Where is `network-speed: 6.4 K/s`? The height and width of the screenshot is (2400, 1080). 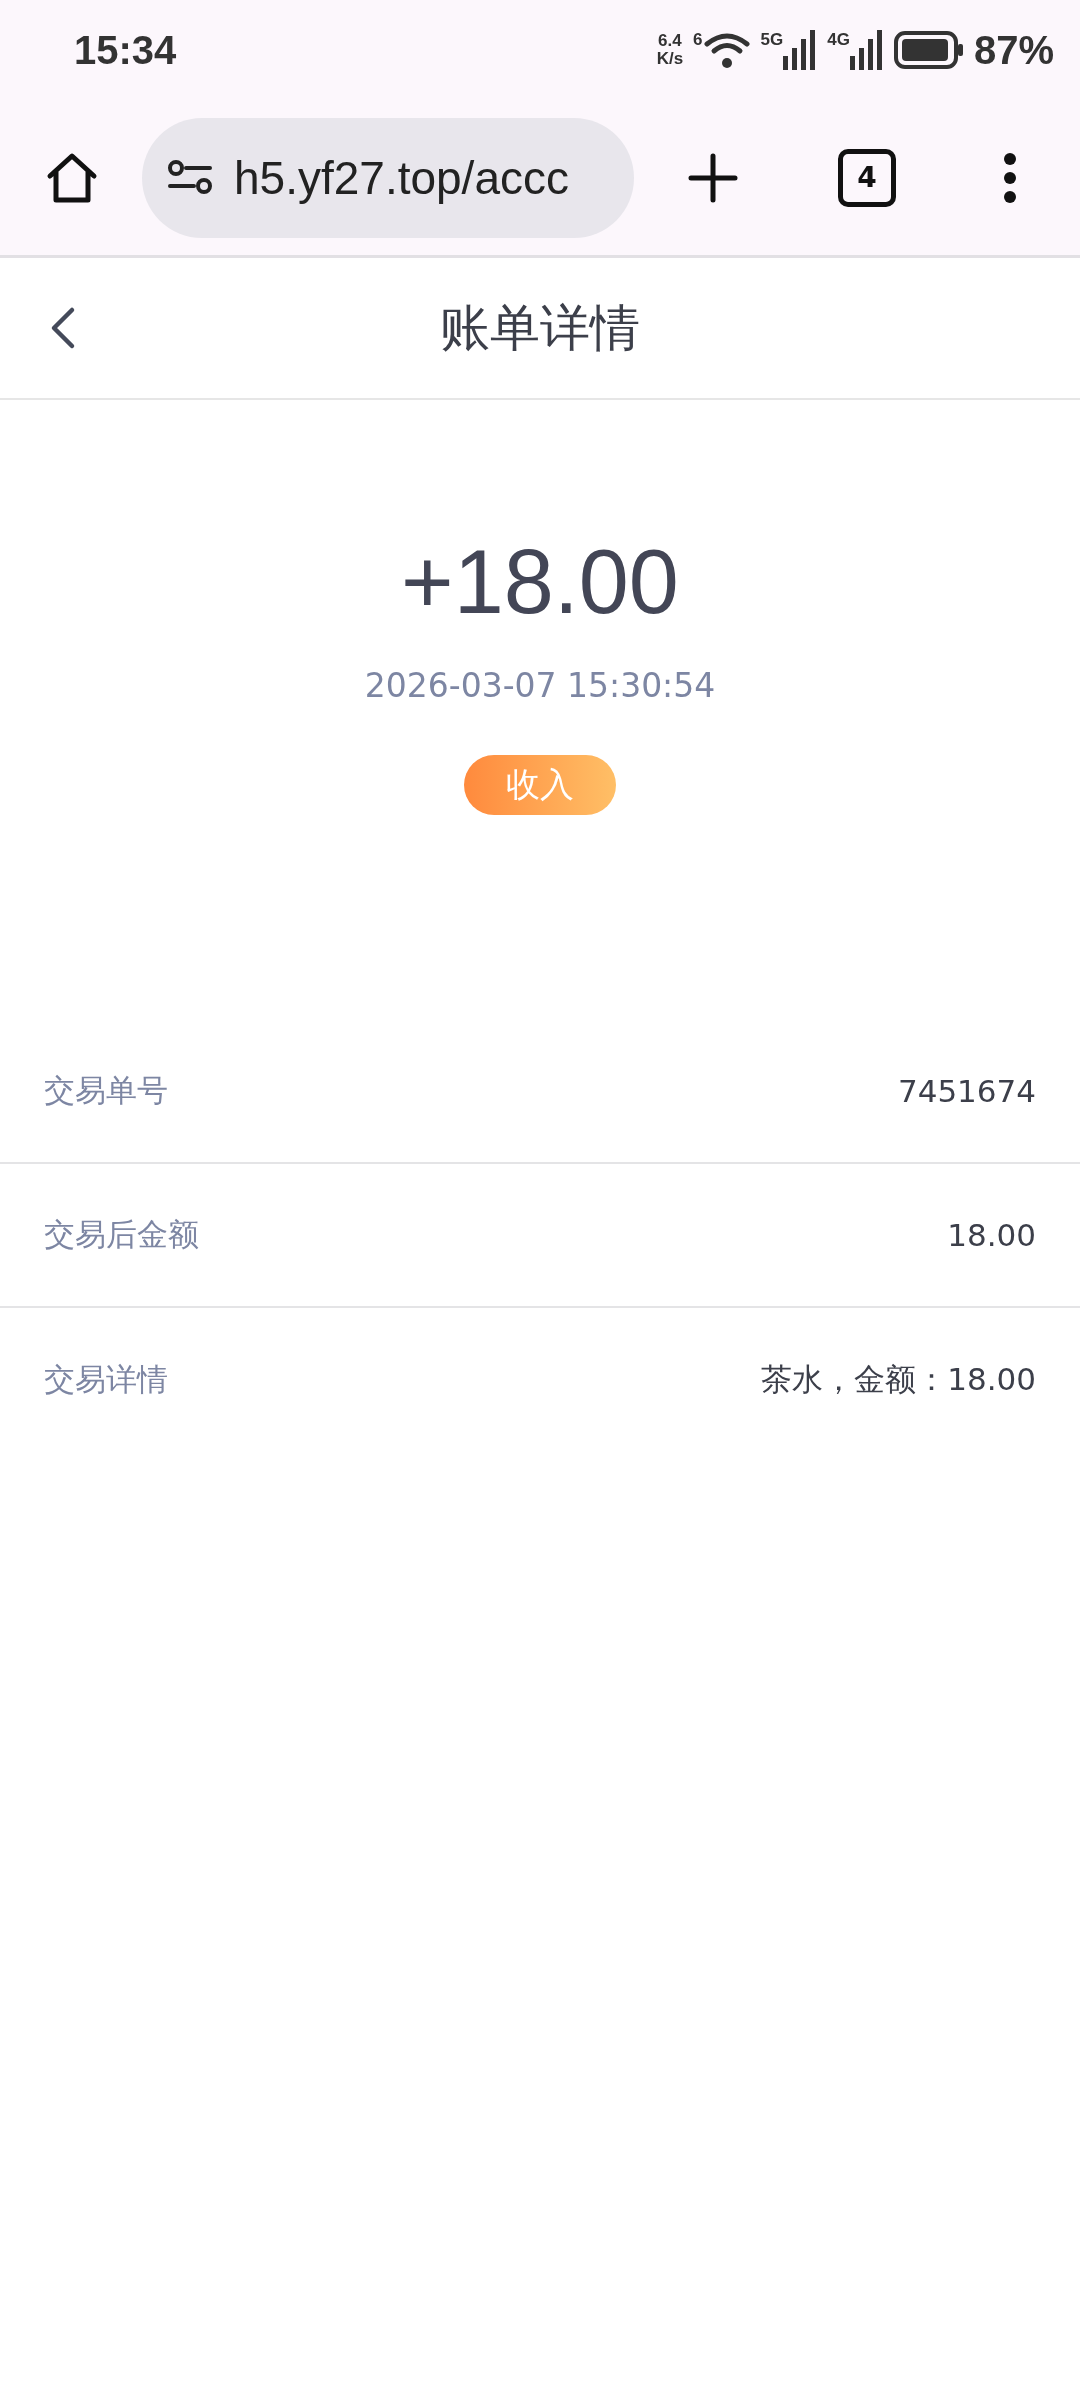 network-speed: 6.4 K/s is located at coordinates (670, 50).